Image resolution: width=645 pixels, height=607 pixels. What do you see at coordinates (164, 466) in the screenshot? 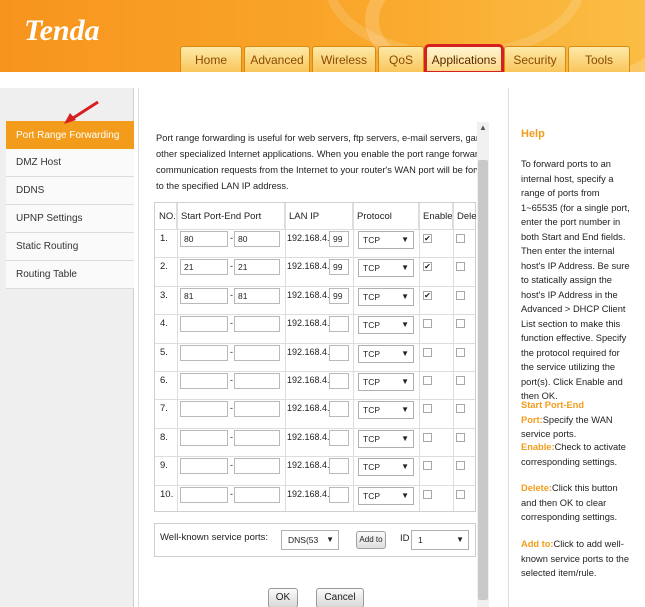
I see `row-number: 9.` at bounding box center [164, 466].